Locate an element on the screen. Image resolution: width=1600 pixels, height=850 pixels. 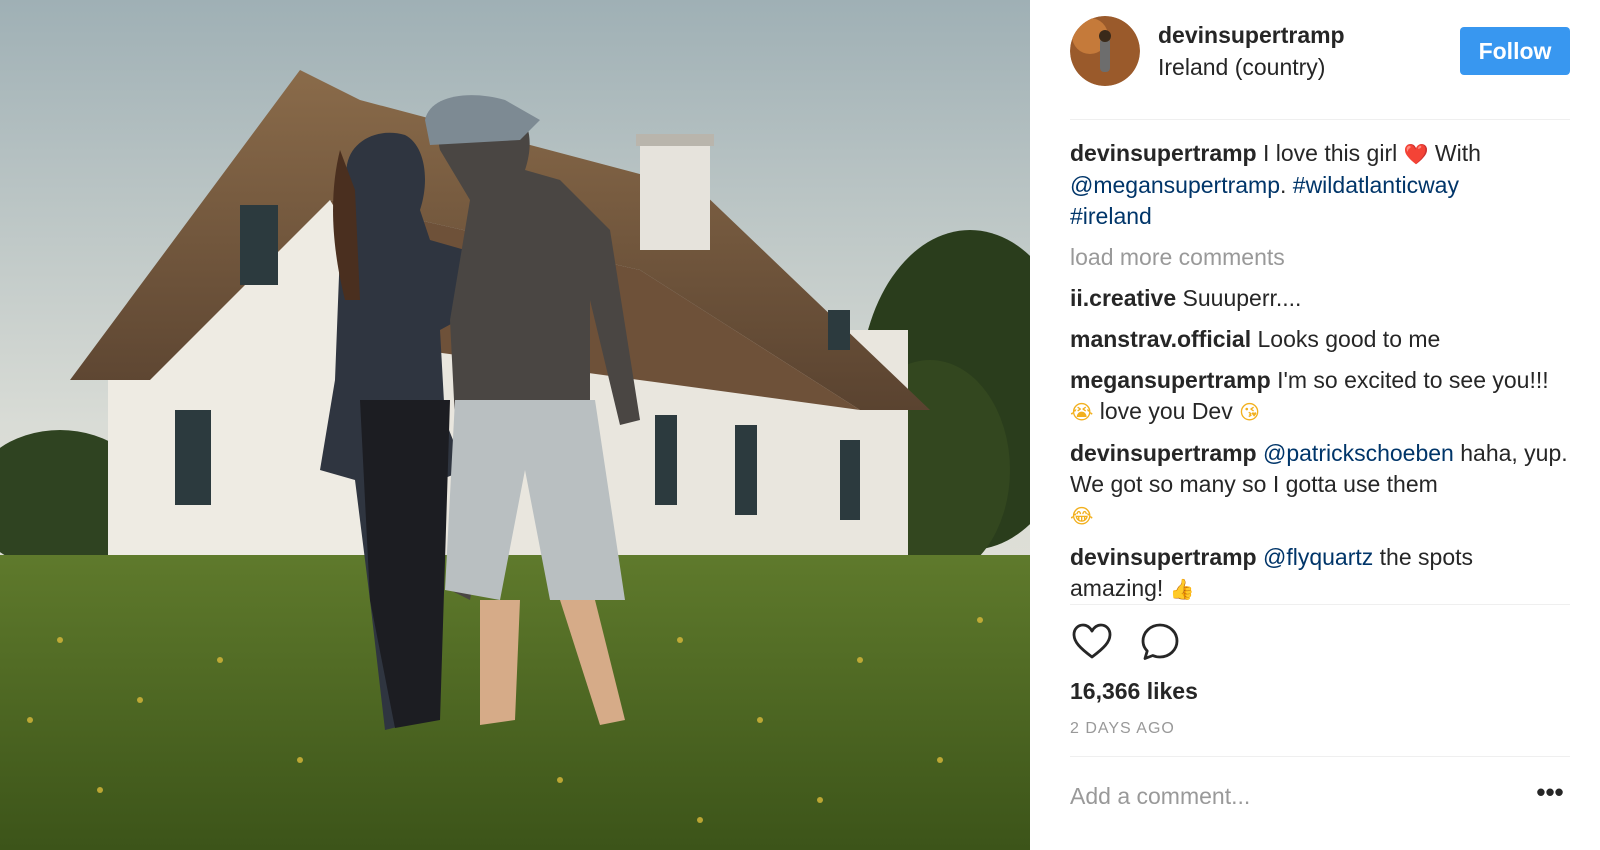
caption-punct: . is located at coordinates (1283, 185).